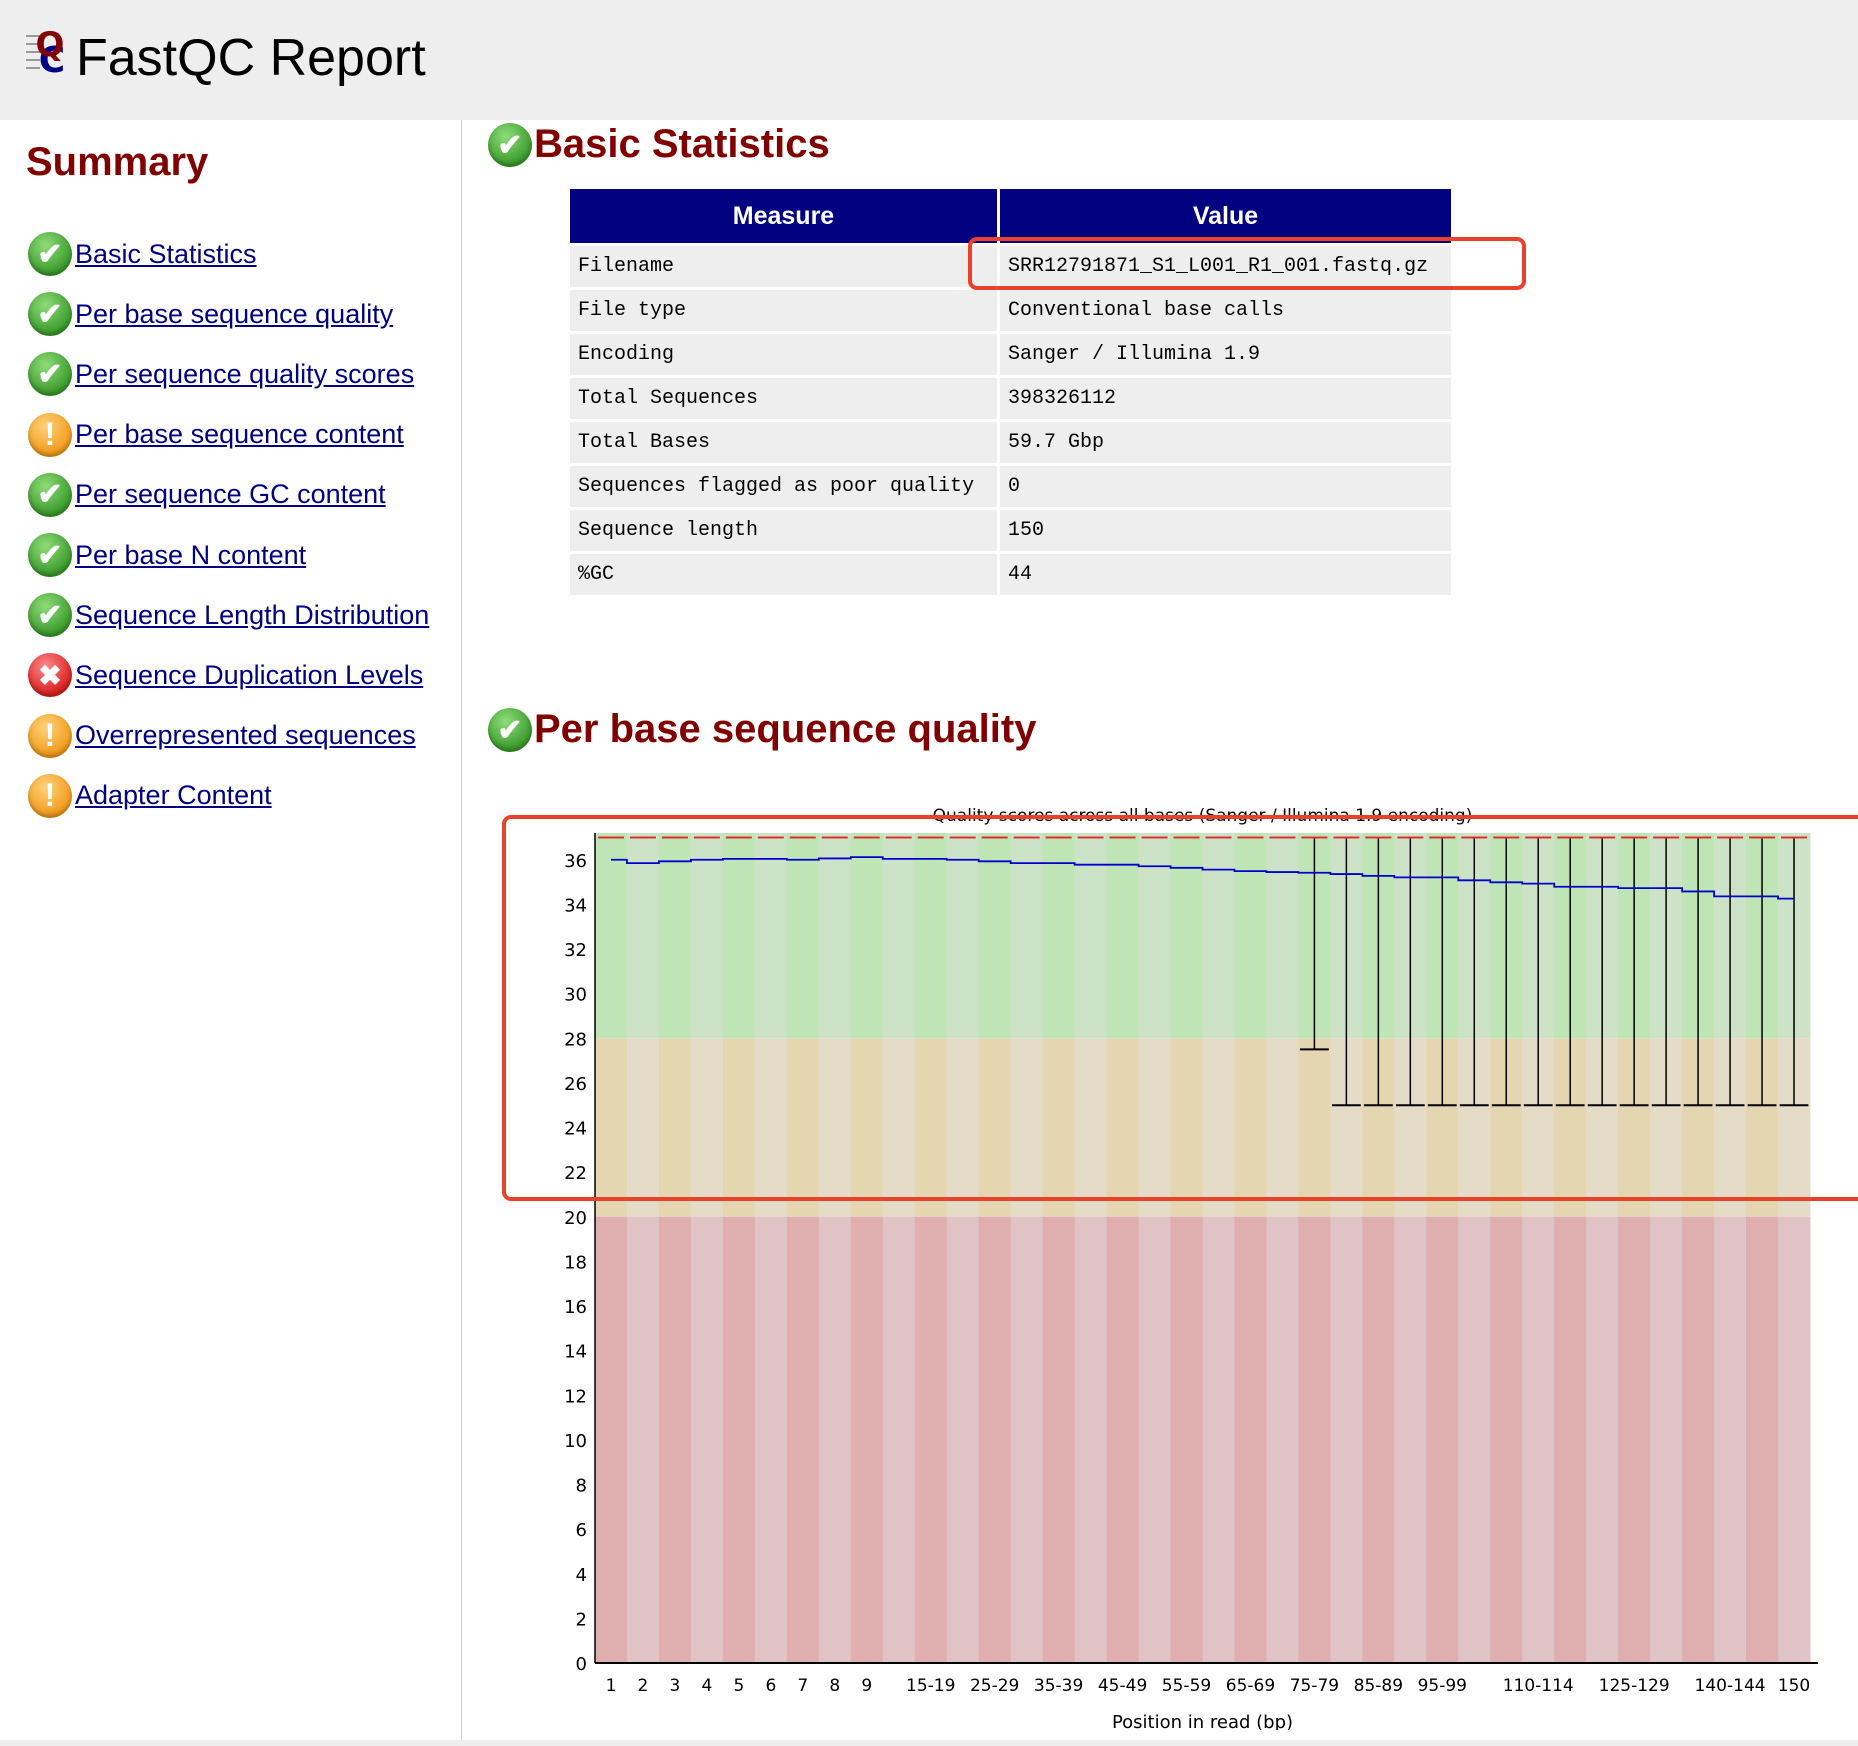 This screenshot has width=1858, height=1746. Describe the element at coordinates (1225, 310) in the screenshot. I see `value-cell: Conventional base calls` at that location.